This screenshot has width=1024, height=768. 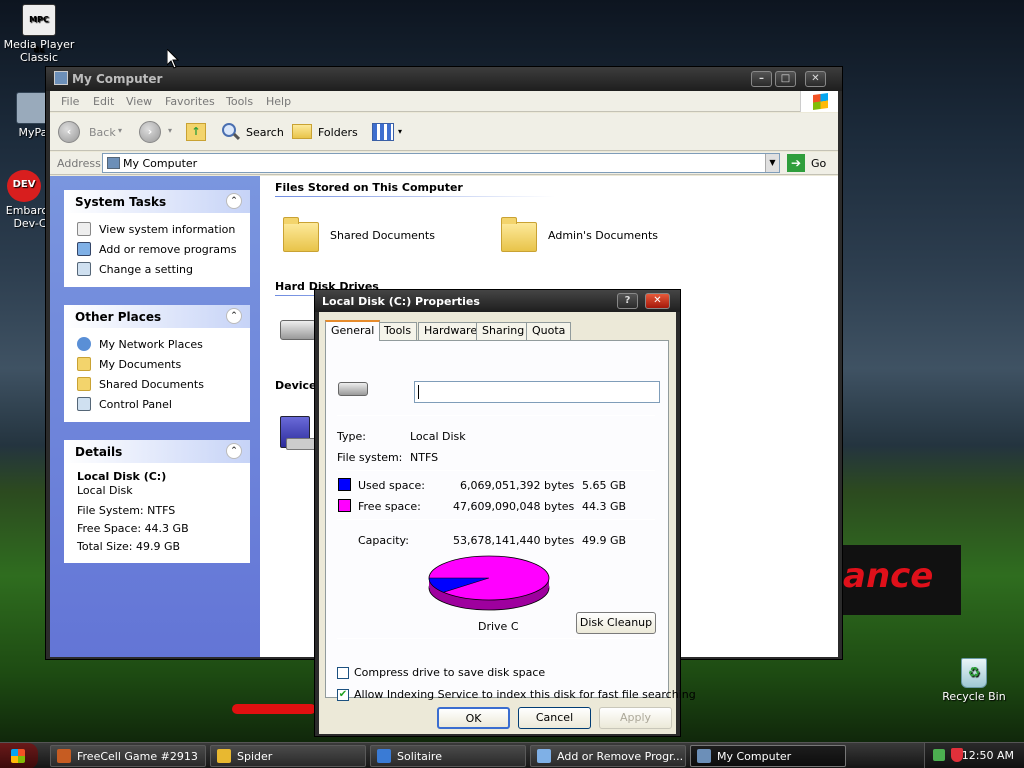 What do you see at coordinates (444, 79) in the screenshot?
I see `window-titlebar: My Computer – □ ✕` at bounding box center [444, 79].